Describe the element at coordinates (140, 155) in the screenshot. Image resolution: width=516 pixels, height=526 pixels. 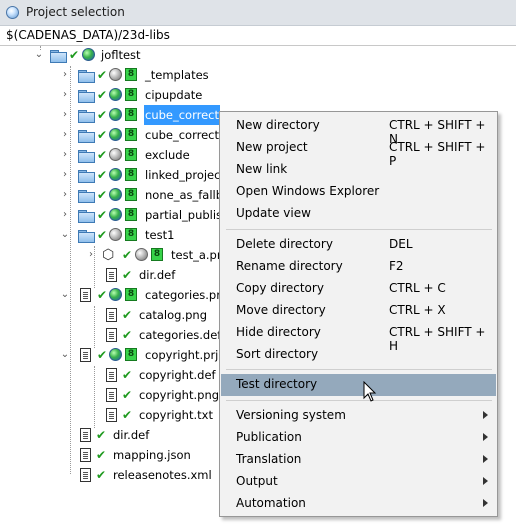
I see `tree-node-folder: › ✔ 8 exclude` at that location.